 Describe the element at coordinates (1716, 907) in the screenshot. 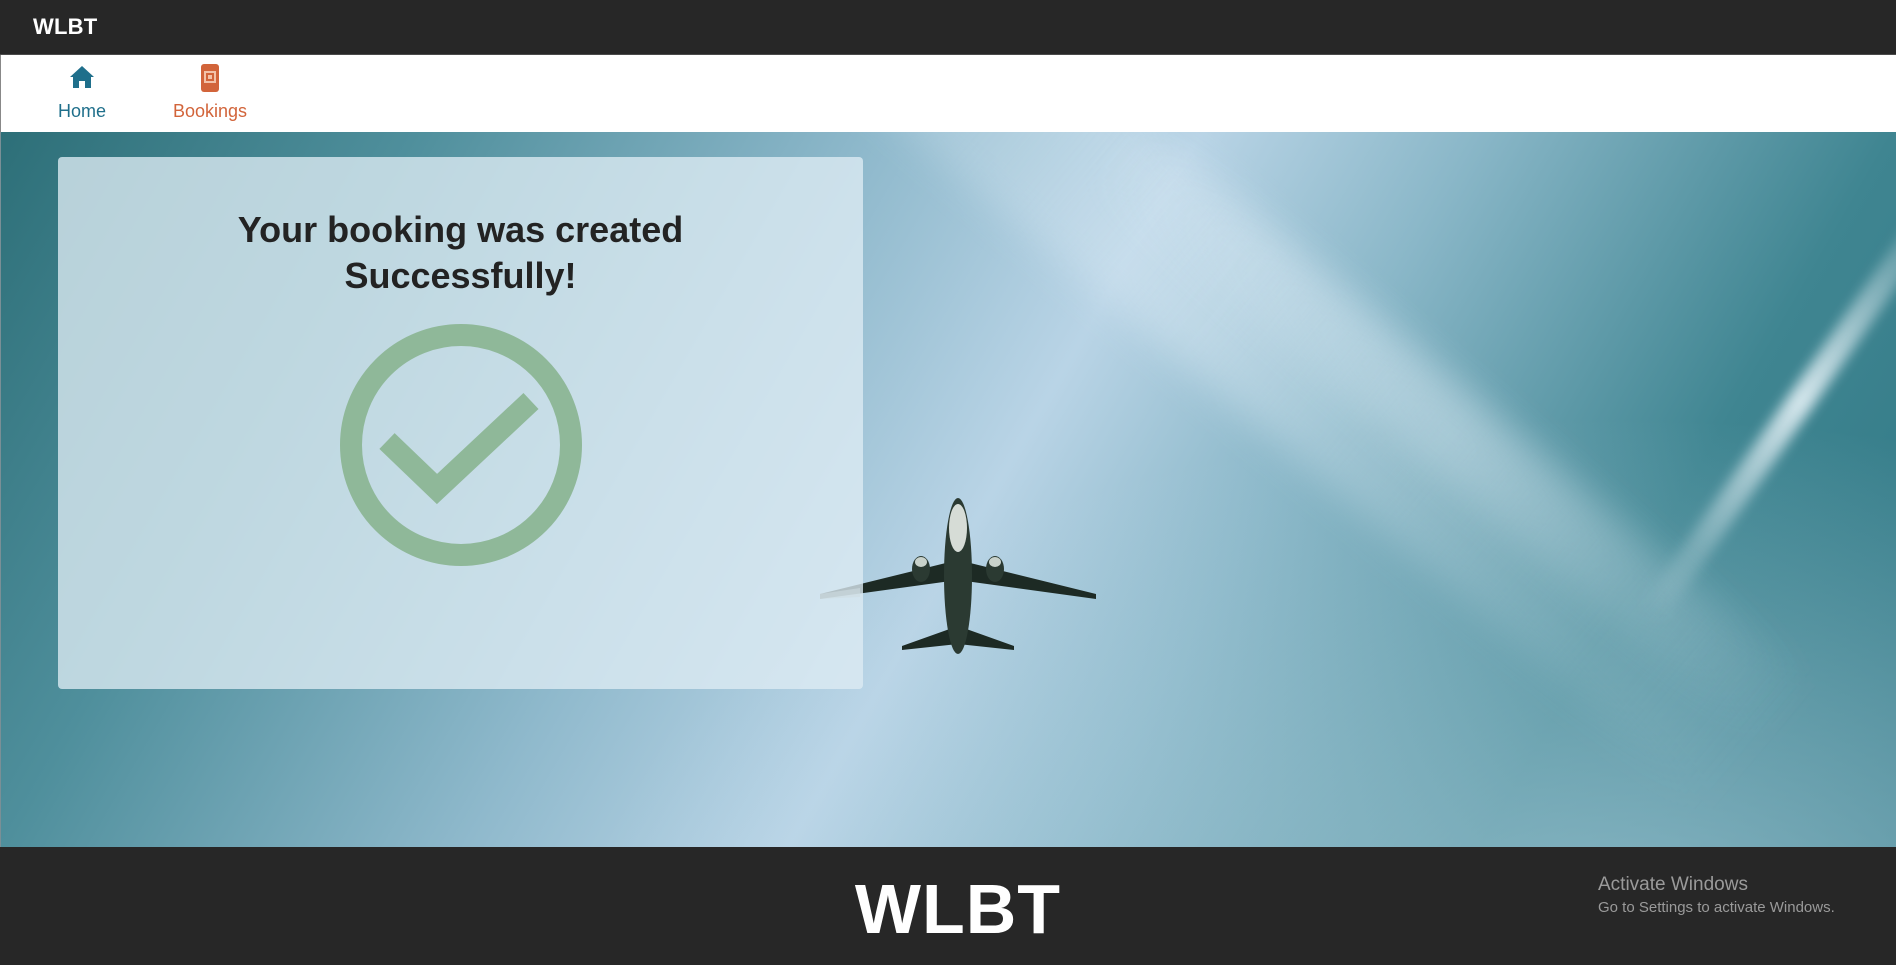

I see `activate-windows-subtitle: Go to Settings to activate Windows.` at that location.